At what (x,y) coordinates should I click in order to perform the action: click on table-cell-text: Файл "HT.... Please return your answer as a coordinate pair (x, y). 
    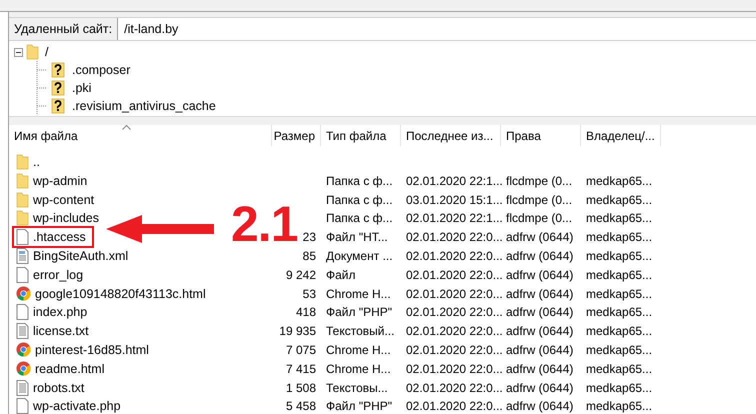
    Looking at the image, I should click on (357, 237).